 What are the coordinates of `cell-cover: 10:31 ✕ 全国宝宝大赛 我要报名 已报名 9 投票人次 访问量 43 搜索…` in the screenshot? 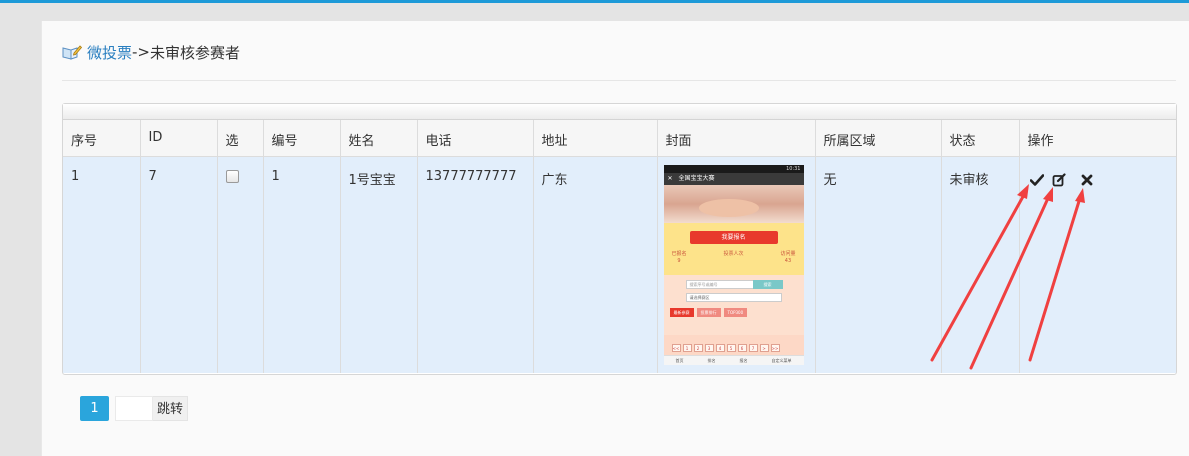 It's located at (736, 264).